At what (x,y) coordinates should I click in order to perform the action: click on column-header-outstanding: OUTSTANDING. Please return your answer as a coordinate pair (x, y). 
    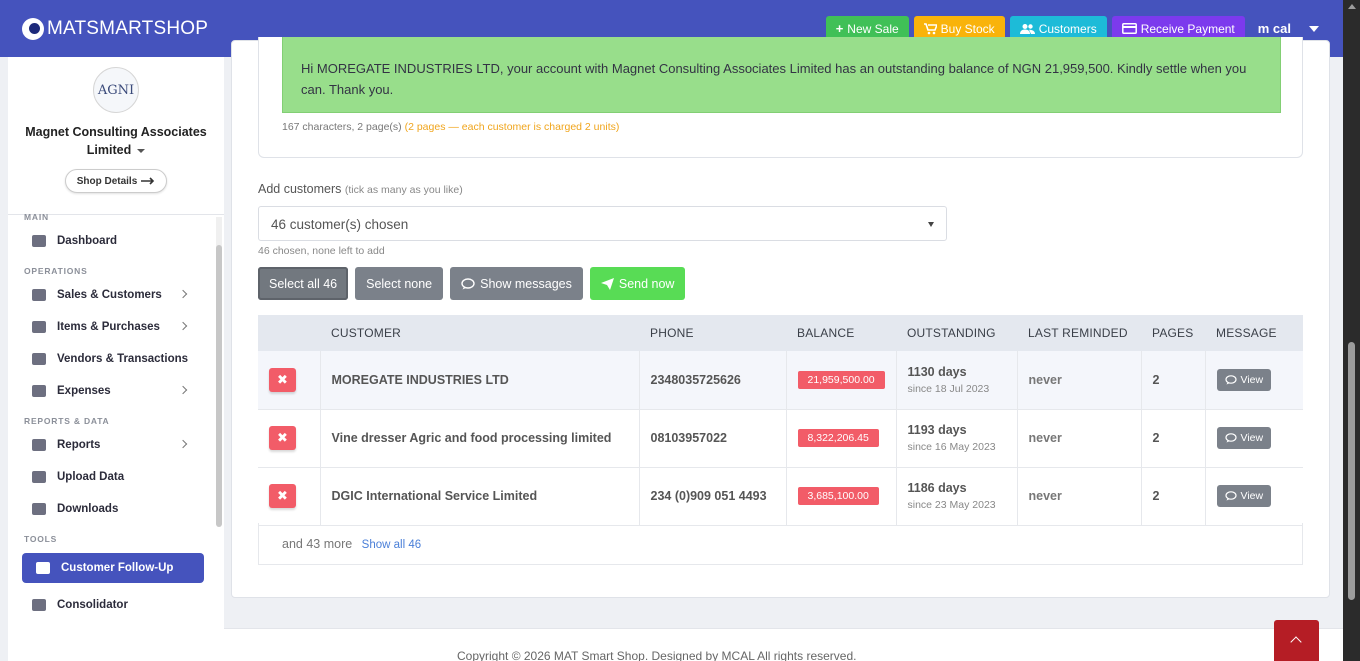
    Looking at the image, I should click on (956, 333).